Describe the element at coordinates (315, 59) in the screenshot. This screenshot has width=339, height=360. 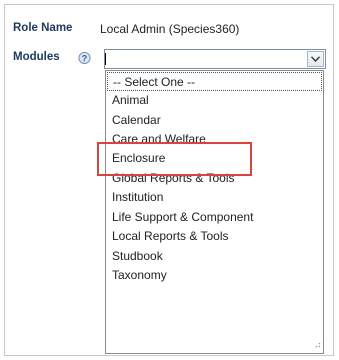
I see `chevron-down-icon` at that location.